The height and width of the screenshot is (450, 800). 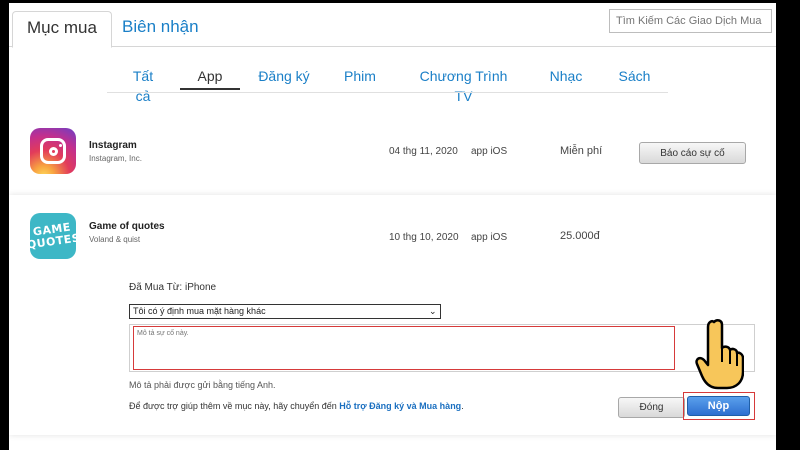 I want to click on icon-lettering: GAME QUOTES, so click(x=54, y=236).